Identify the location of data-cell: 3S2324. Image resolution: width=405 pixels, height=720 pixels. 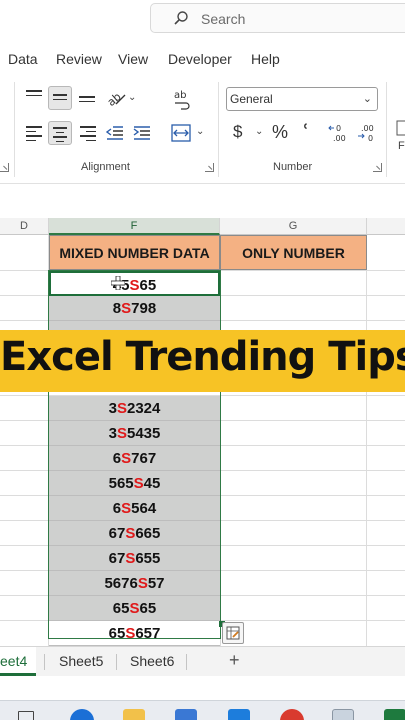
(134, 408).